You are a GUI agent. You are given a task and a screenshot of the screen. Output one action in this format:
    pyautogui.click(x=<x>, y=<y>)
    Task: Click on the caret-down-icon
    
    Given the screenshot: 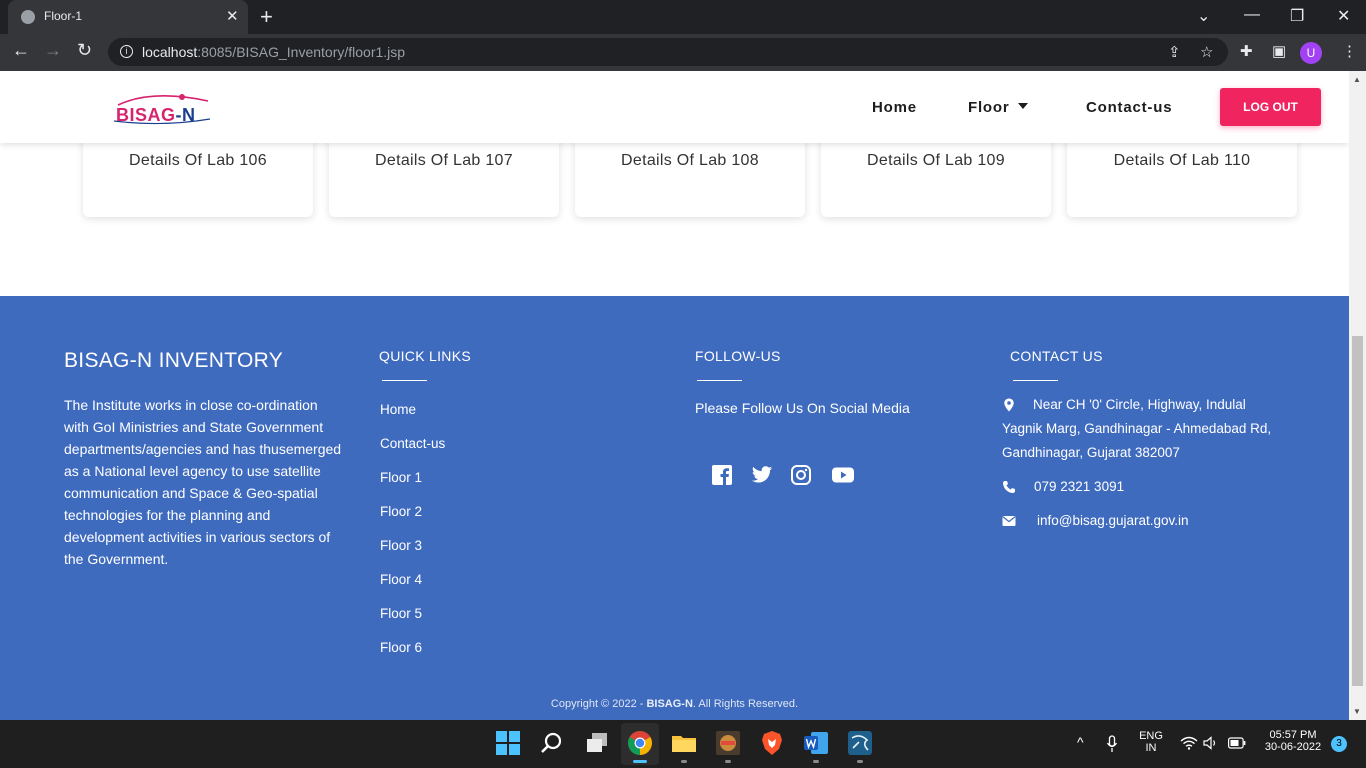 What is the action you would take?
    pyautogui.click(x=1022, y=106)
    